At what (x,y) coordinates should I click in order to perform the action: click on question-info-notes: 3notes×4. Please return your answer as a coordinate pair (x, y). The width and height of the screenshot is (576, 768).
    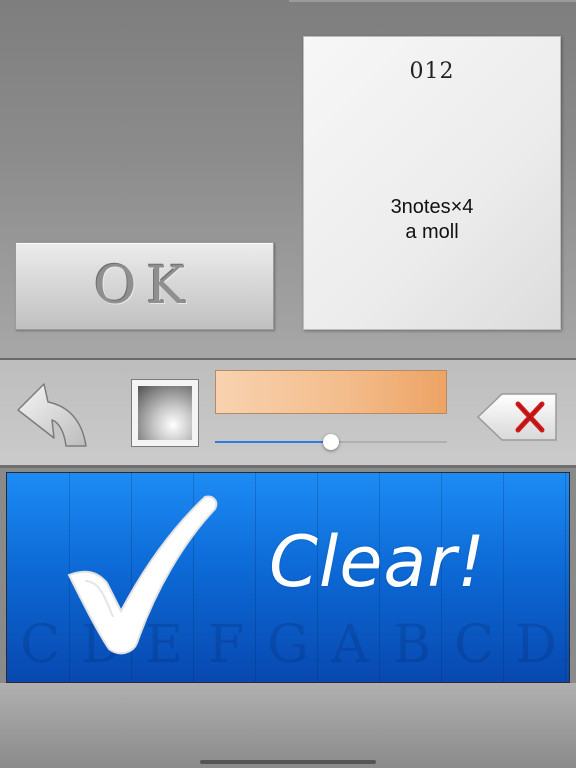
    Looking at the image, I should click on (432, 207).